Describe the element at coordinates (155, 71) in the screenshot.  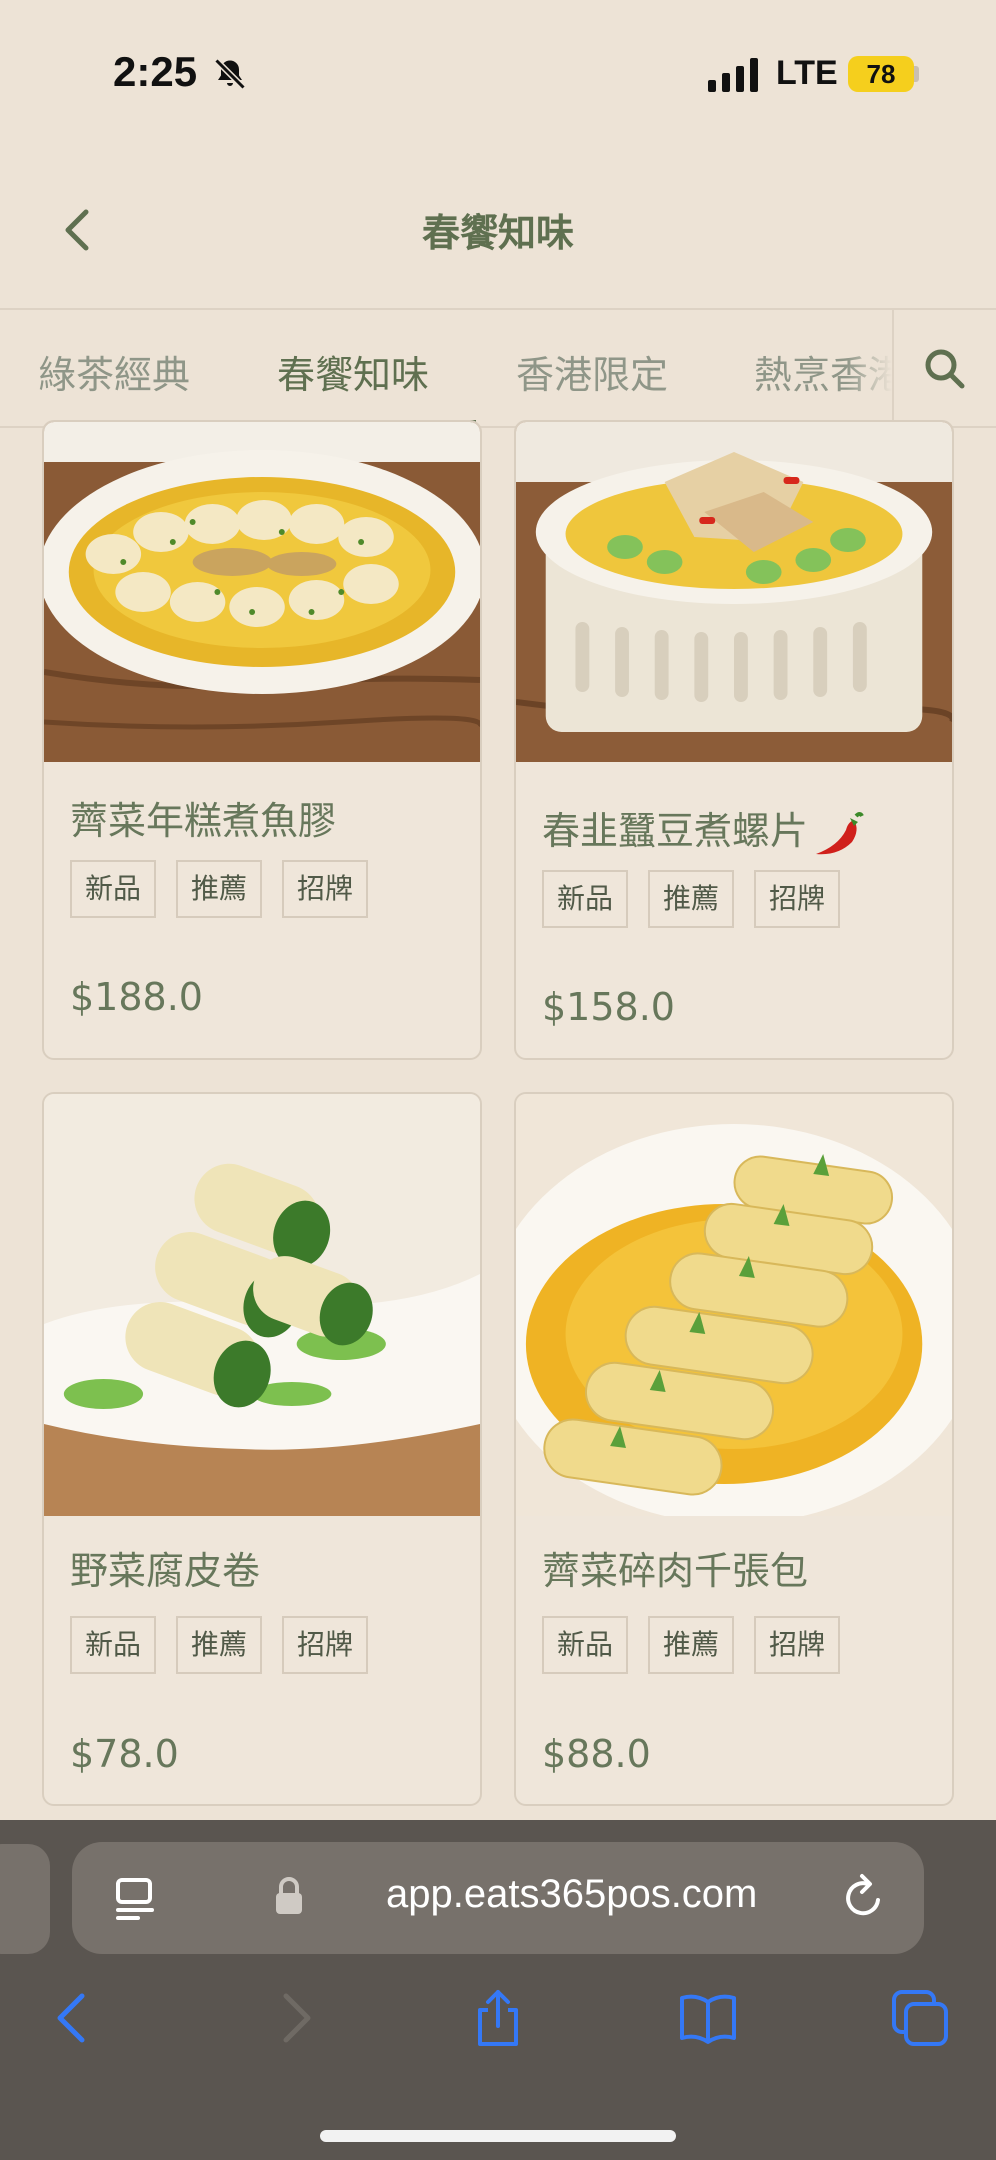
I see `status-time: 2:25` at that location.